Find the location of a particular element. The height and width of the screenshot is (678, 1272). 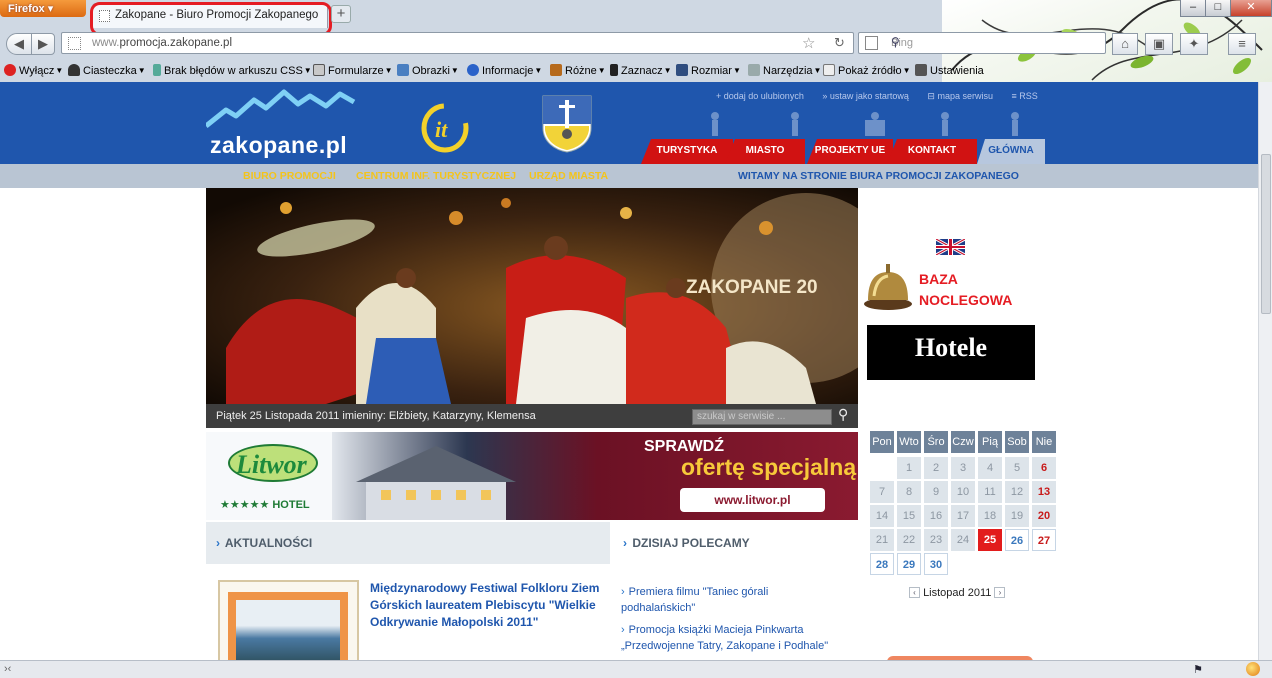

addons-button: ✦ is located at coordinates (1194, 44).